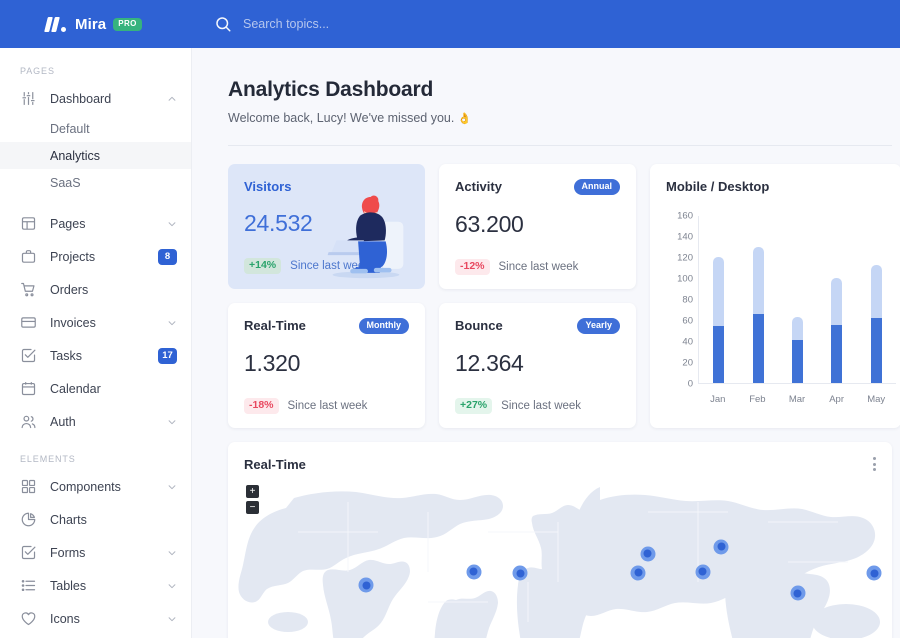 The width and height of the screenshot is (900, 638). What do you see at coordinates (65, 618) in the screenshot?
I see `sidebar-item-label: Icons` at bounding box center [65, 618].